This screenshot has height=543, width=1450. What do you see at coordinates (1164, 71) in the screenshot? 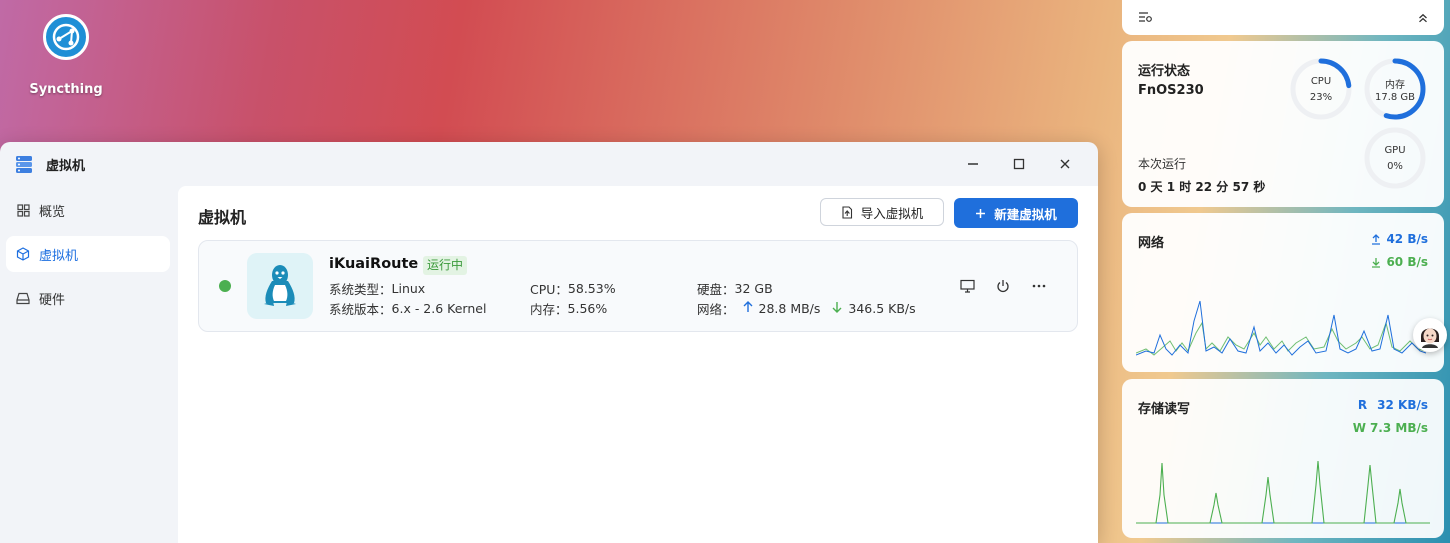
I see `status-title: 运行状态` at bounding box center [1164, 71].